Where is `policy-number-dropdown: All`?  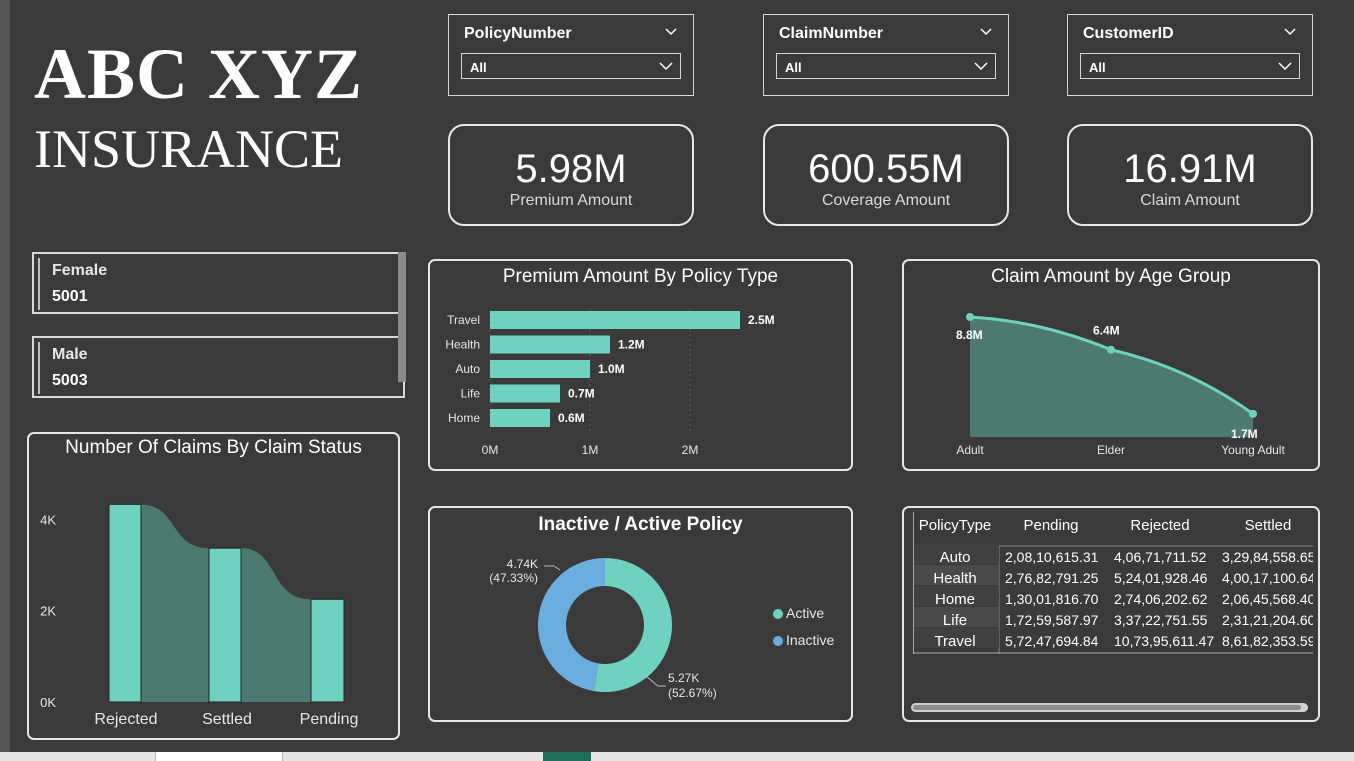 policy-number-dropdown: All is located at coordinates (571, 66).